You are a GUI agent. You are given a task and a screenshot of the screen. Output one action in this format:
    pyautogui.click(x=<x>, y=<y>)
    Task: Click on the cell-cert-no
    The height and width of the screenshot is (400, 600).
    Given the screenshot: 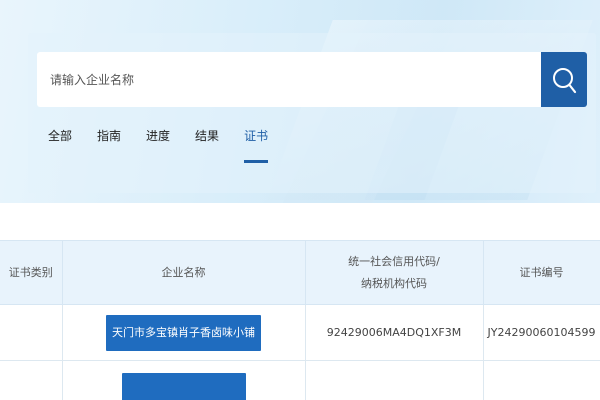 What is the action you would take?
    pyautogui.click(x=541, y=380)
    